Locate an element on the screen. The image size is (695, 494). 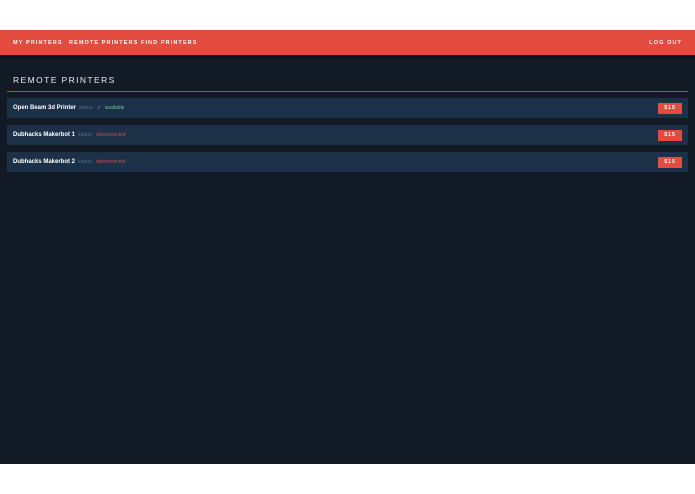
check-icon: ✓ is located at coordinates (99, 108).